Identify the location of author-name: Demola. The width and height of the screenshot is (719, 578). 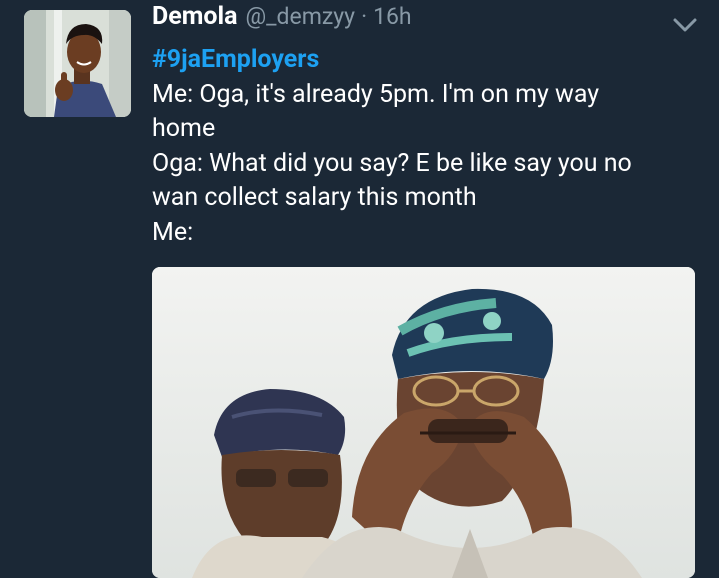
(195, 16).